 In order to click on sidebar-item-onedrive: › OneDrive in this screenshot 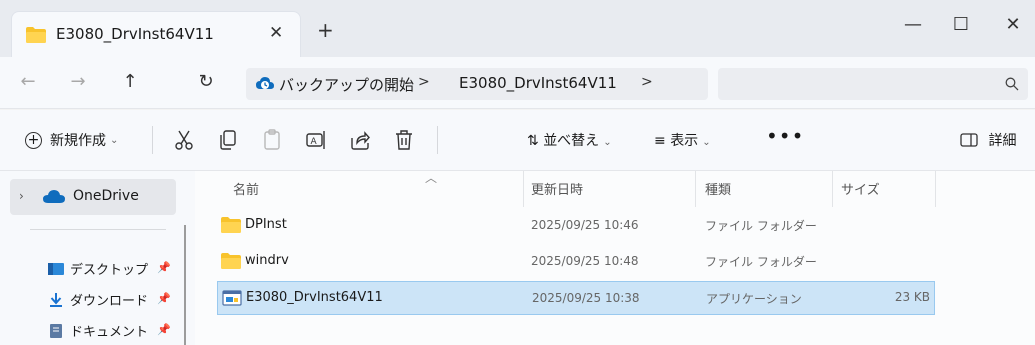, I will do `click(93, 197)`.